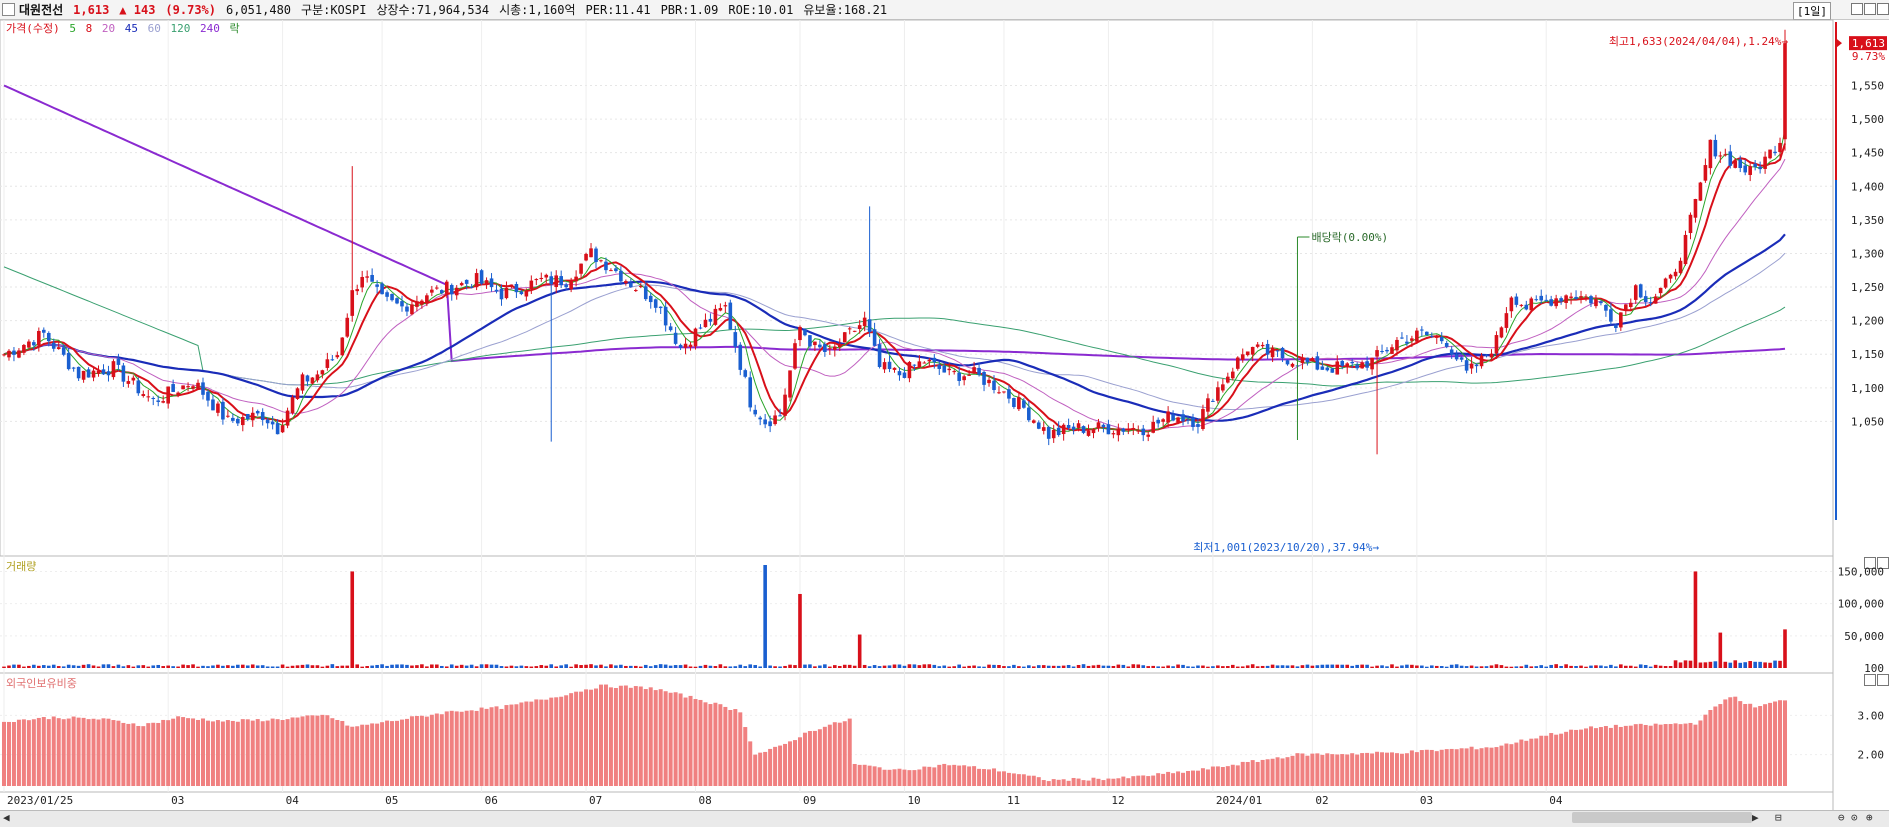  I want to click on zoom-out-icon: ⊖, so click(1841, 817).